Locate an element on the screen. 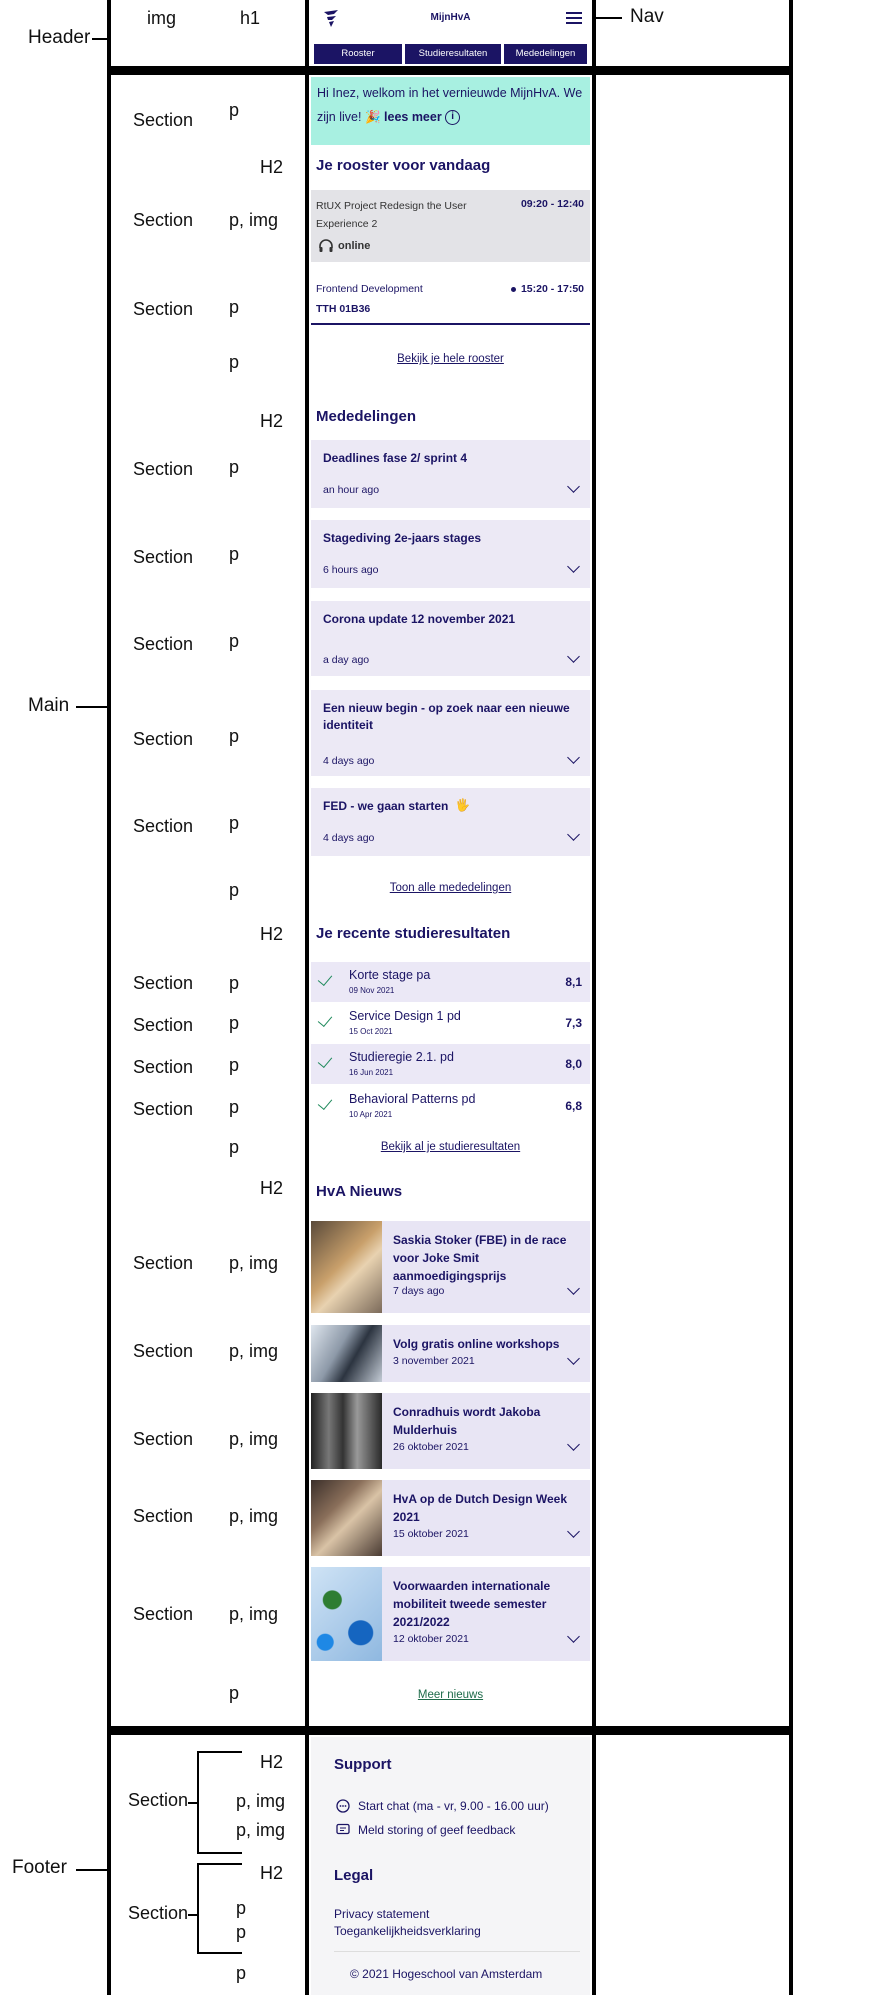 This screenshot has width=894, height=1995. news-date: 3 november 2021 is located at coordinates (434, 1361).